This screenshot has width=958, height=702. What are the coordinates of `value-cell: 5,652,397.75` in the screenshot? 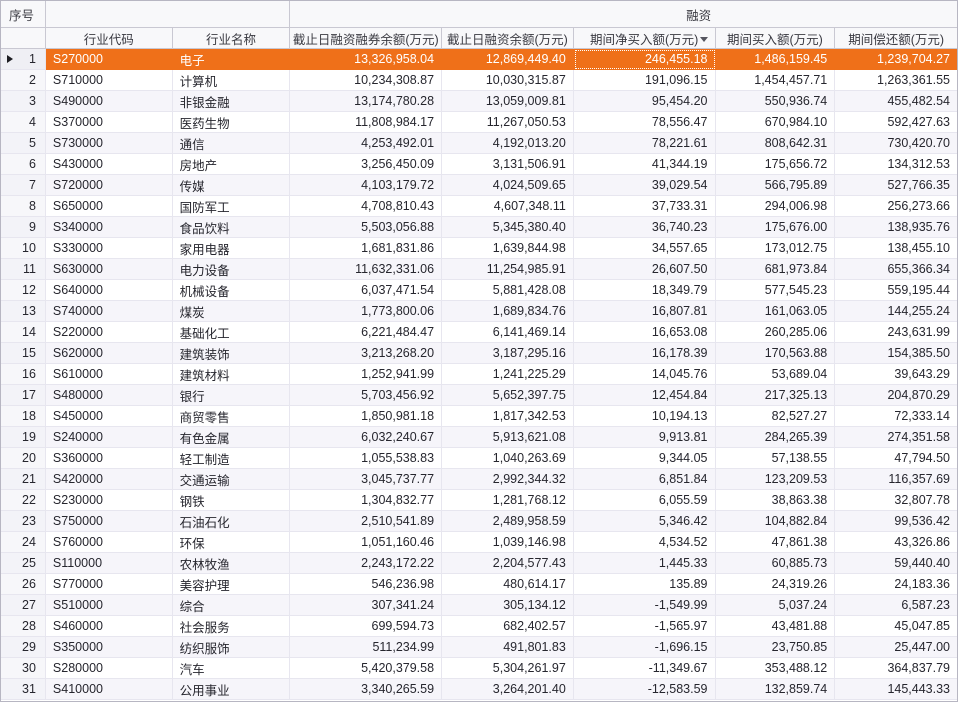 It's located at (508, 395).